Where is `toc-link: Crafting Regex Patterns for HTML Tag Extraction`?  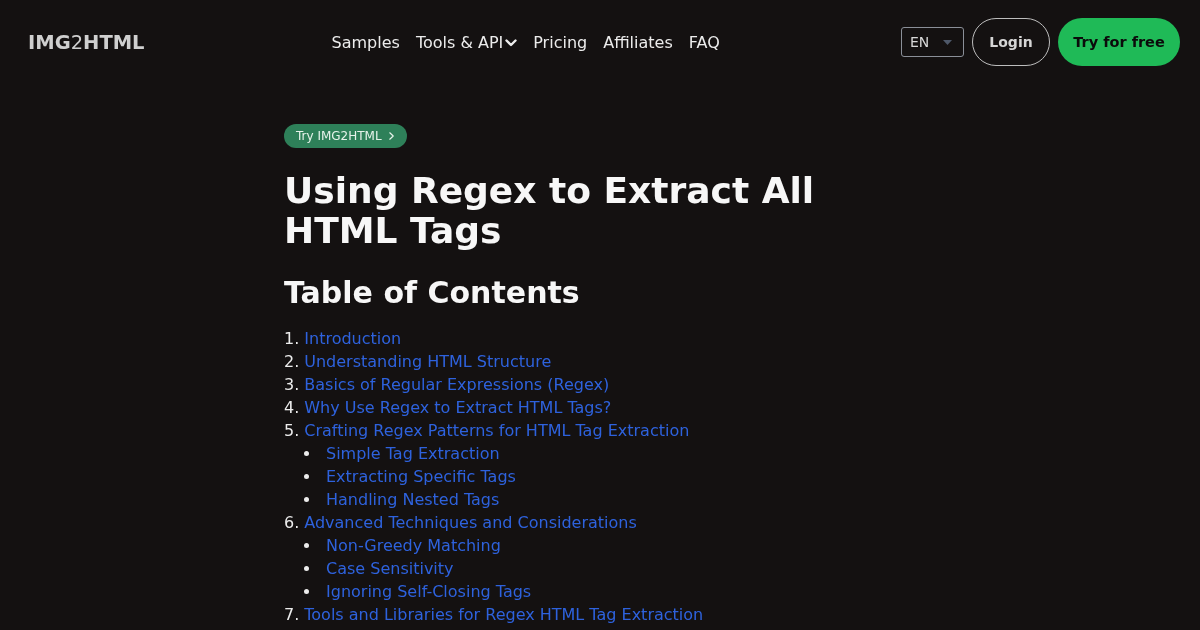 toc-link: Crafting Regex Patterns for HTML Tag Extraction is located at coordinates (497, 430).